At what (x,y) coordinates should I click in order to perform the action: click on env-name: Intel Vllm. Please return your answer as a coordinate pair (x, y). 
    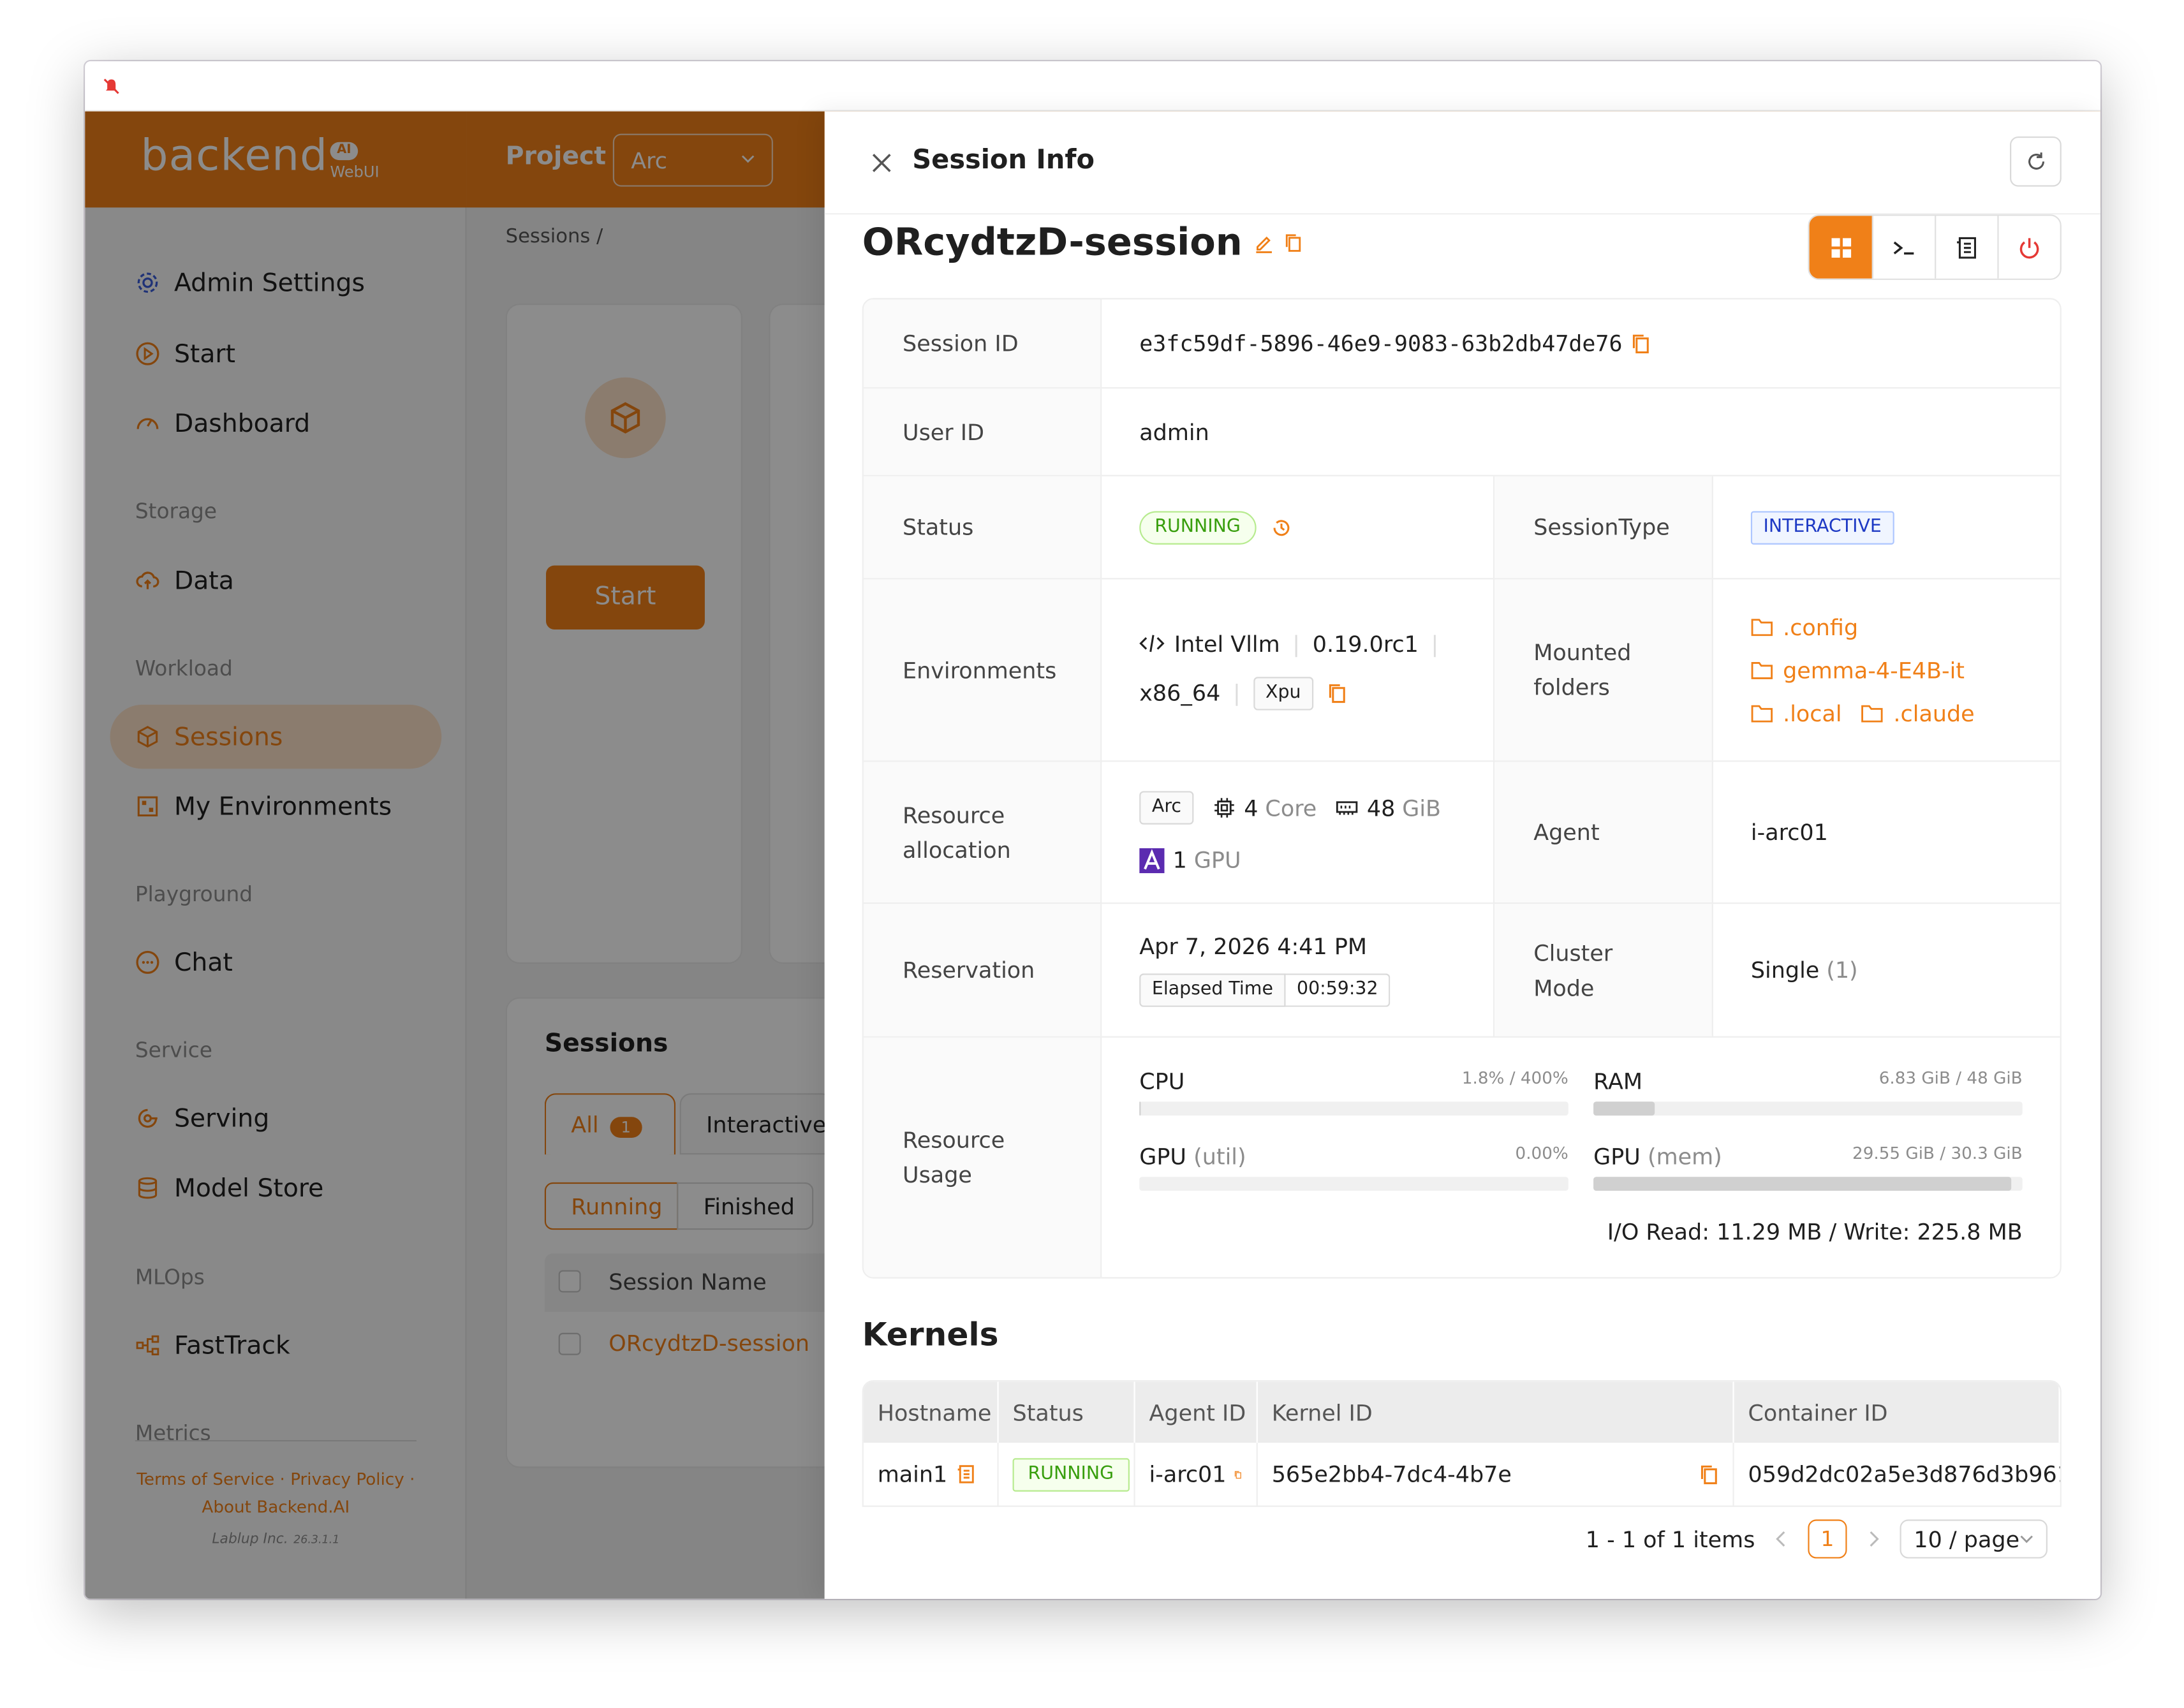
    Looking at the image, I should click on (1227, 643).